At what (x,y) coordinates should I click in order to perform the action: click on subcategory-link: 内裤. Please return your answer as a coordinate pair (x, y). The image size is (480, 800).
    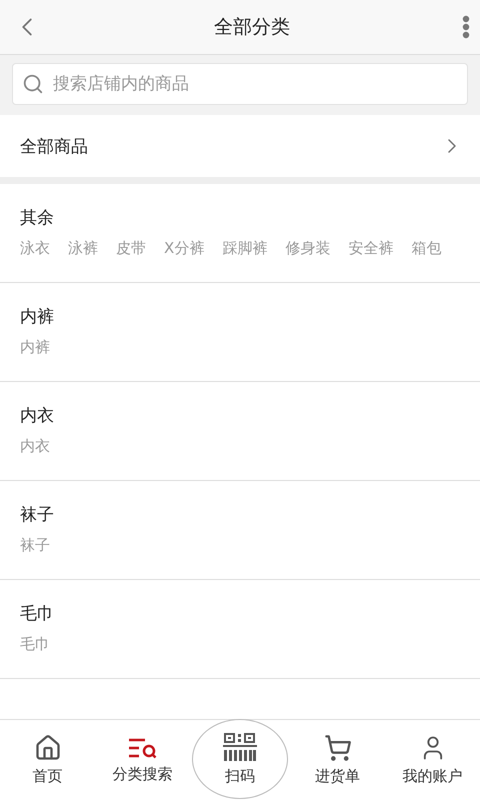
    Looking at the image, I should click on (35, 347).